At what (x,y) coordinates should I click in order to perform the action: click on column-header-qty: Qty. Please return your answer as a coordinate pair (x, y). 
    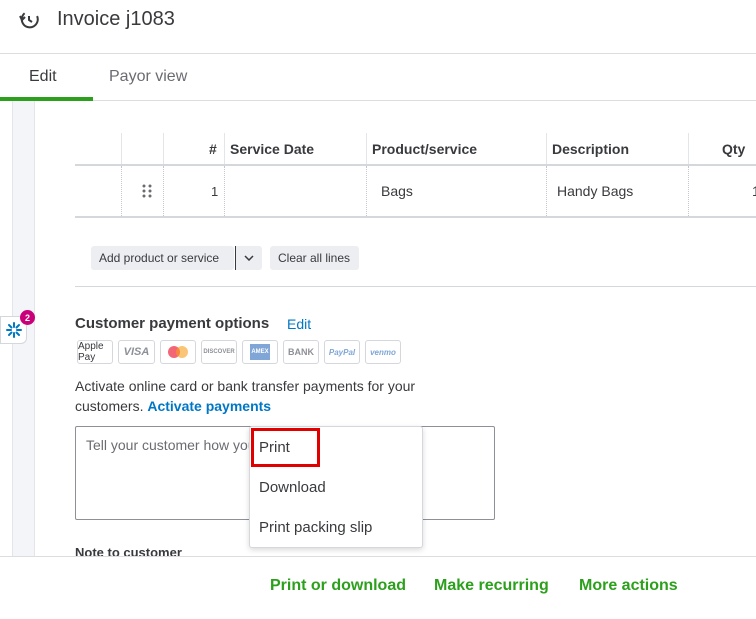
    Looking at the image, I should click on (734, 148).